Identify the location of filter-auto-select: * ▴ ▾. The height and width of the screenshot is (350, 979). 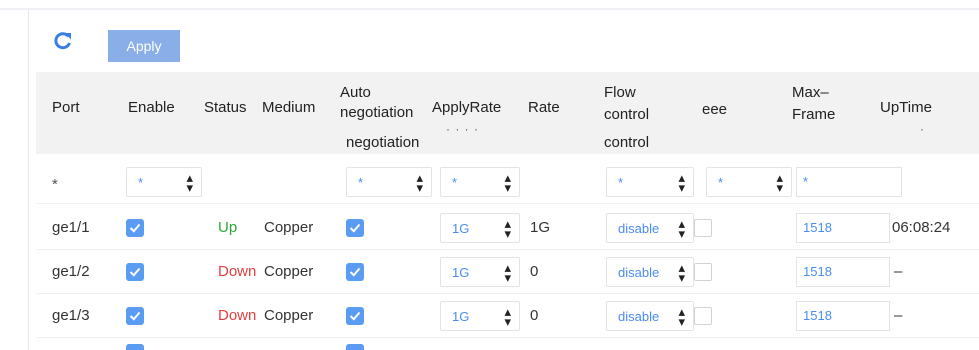
(389, 182).